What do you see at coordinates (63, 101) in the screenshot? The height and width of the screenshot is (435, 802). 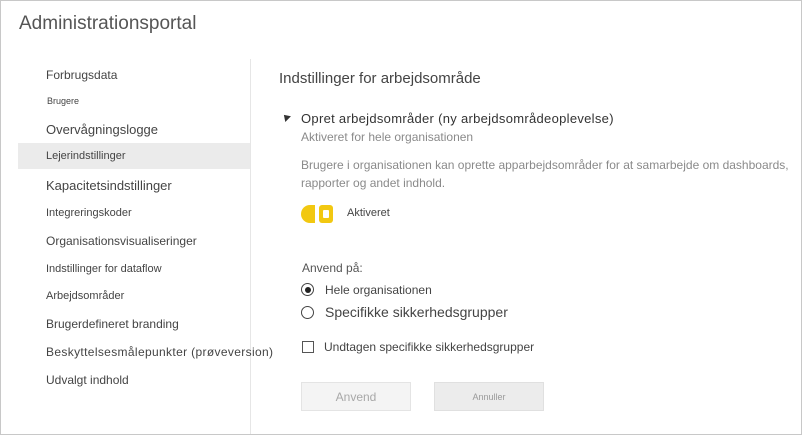 I see `sidebar-item-label: Brugere` at bounding box center [63, 101].